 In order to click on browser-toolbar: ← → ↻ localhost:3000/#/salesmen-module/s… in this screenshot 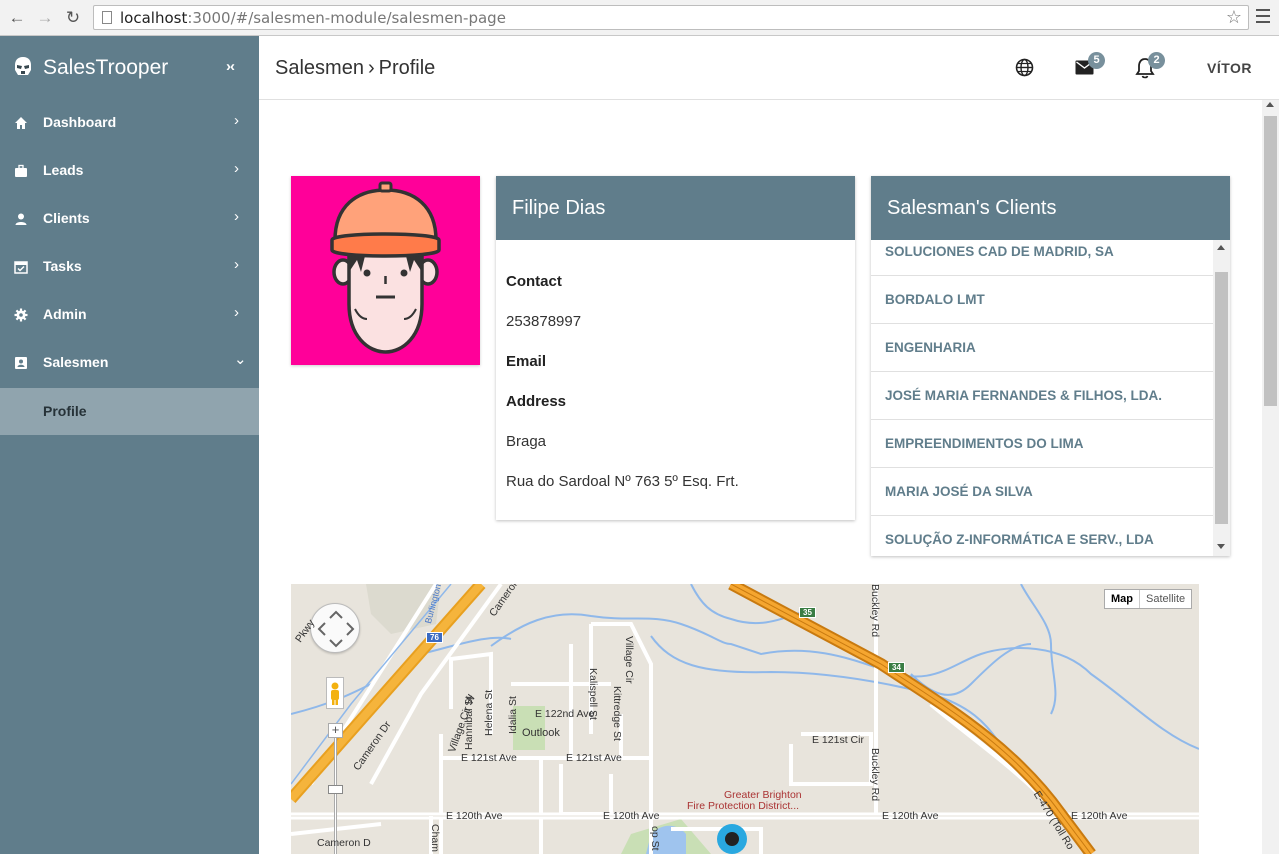, I will do `click(639, 18)`.